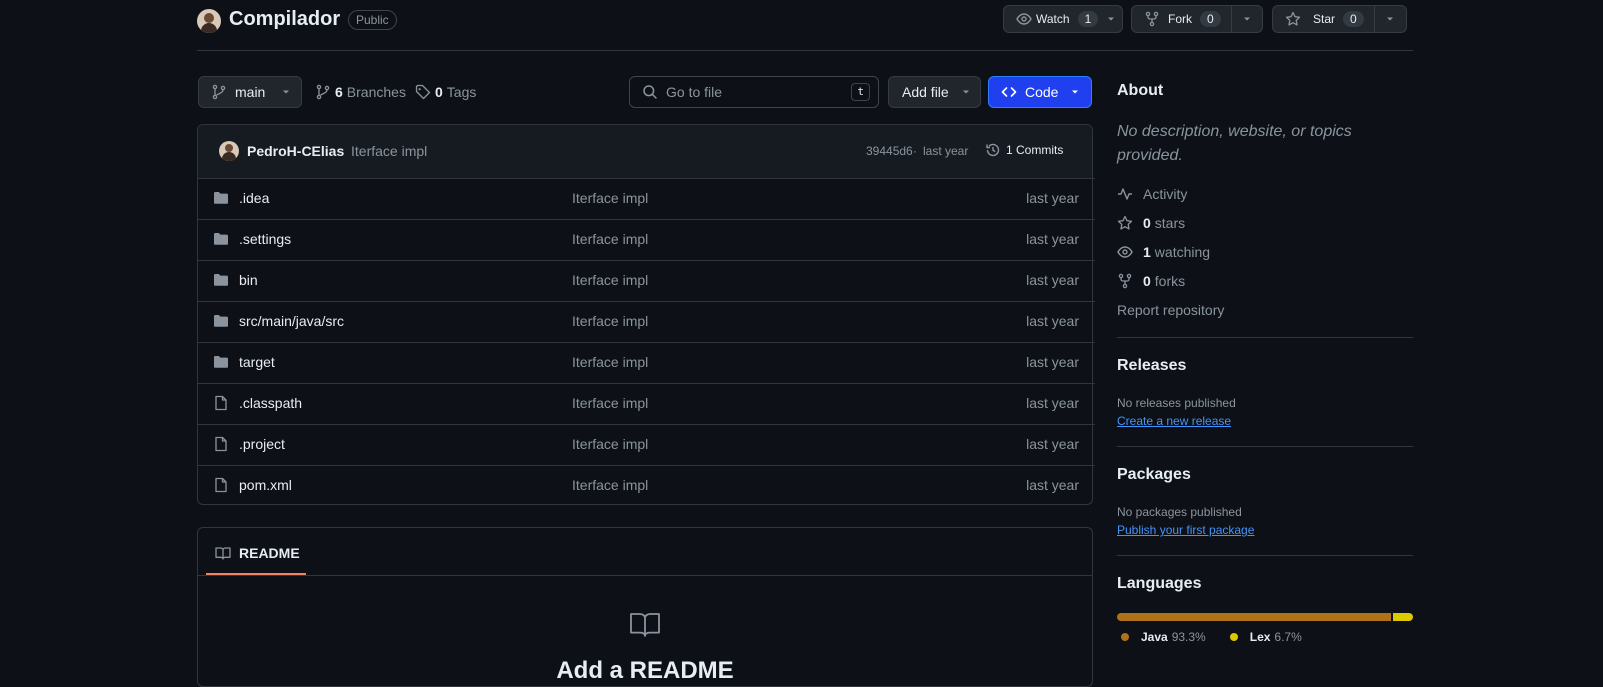 The height and width of the screenshot is (687, 1603). What do you see at coordinates (805, 50) in the screenshot?
I see `header-divider` at bounding box center [805, 50].